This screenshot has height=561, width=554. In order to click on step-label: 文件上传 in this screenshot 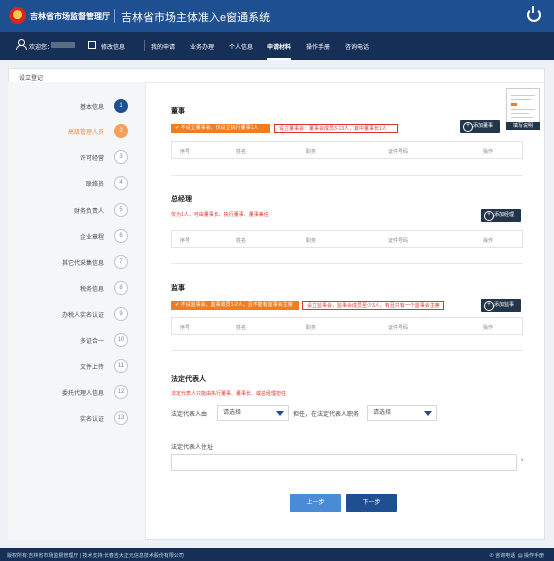, I will do `click(91, 368)`.